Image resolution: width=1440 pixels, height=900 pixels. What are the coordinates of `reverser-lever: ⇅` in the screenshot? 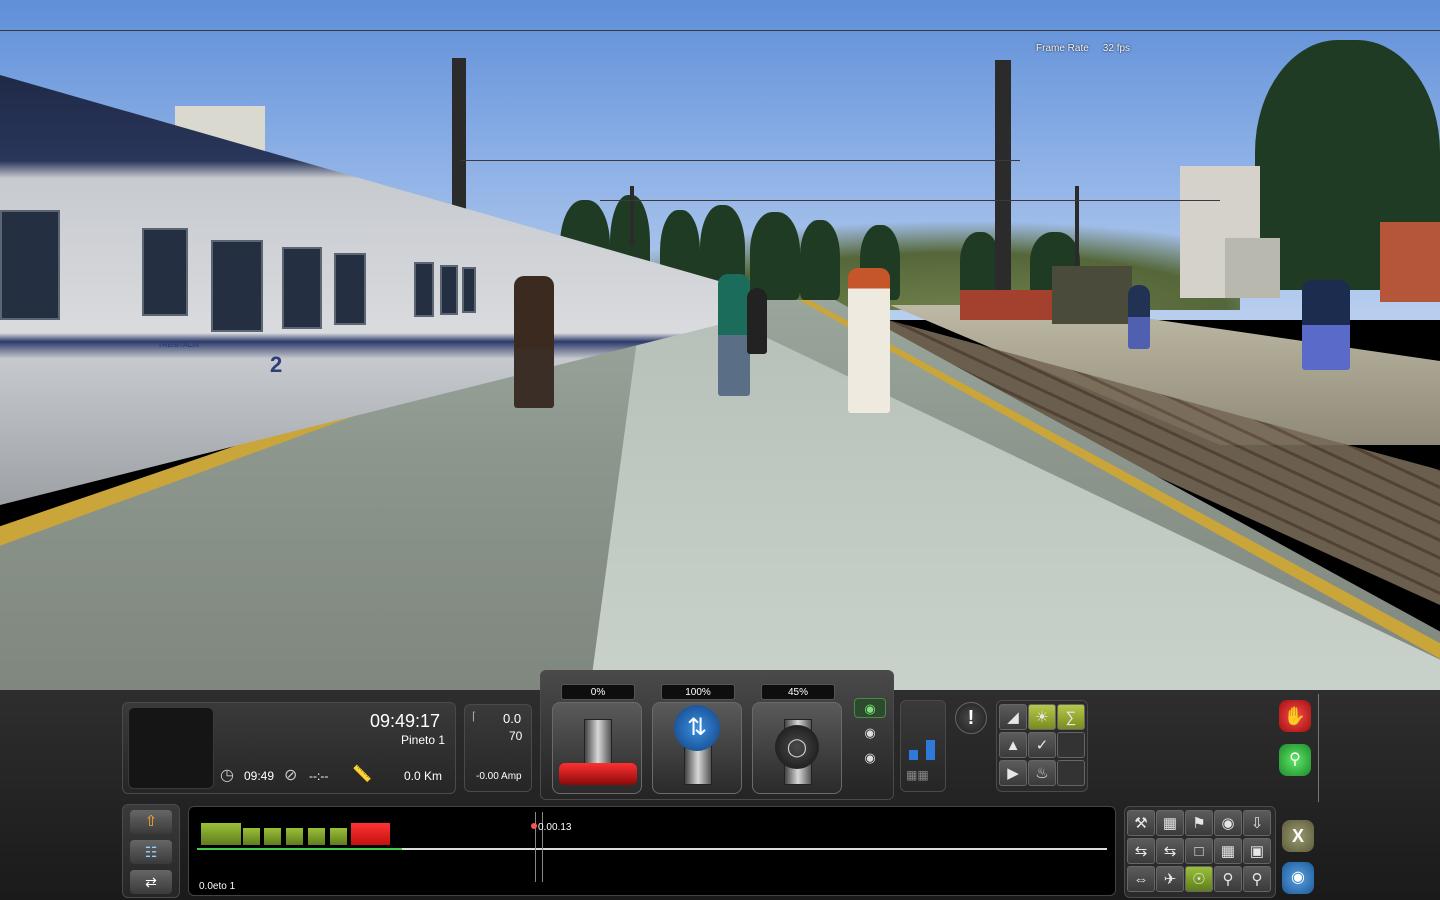 It's located at (697, 748).